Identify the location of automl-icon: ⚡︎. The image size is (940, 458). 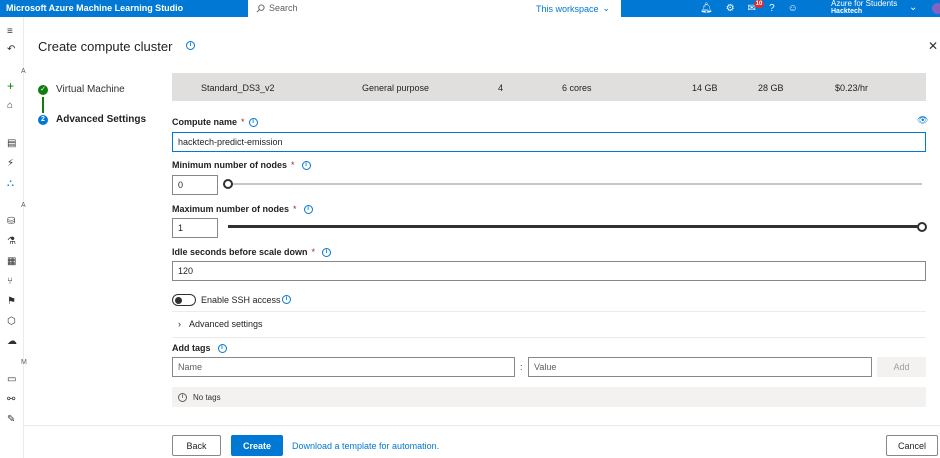
(10, 164).